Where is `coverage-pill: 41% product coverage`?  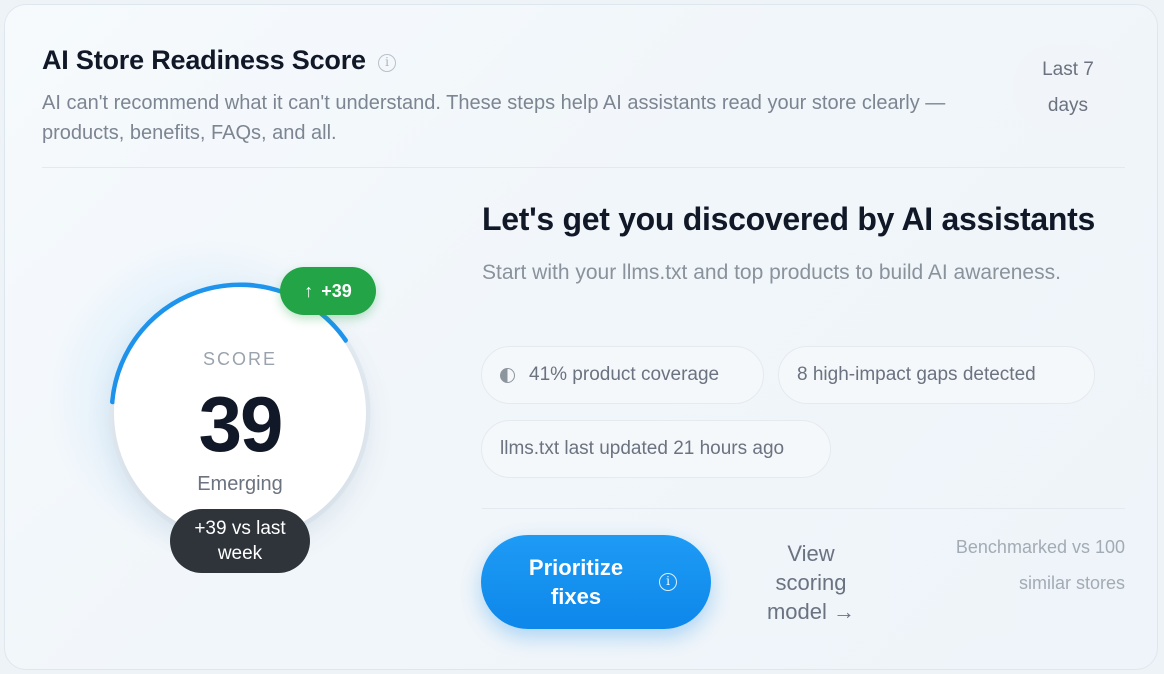
coverage-pill: 41% product coverage is located at coordinates (622, 375).